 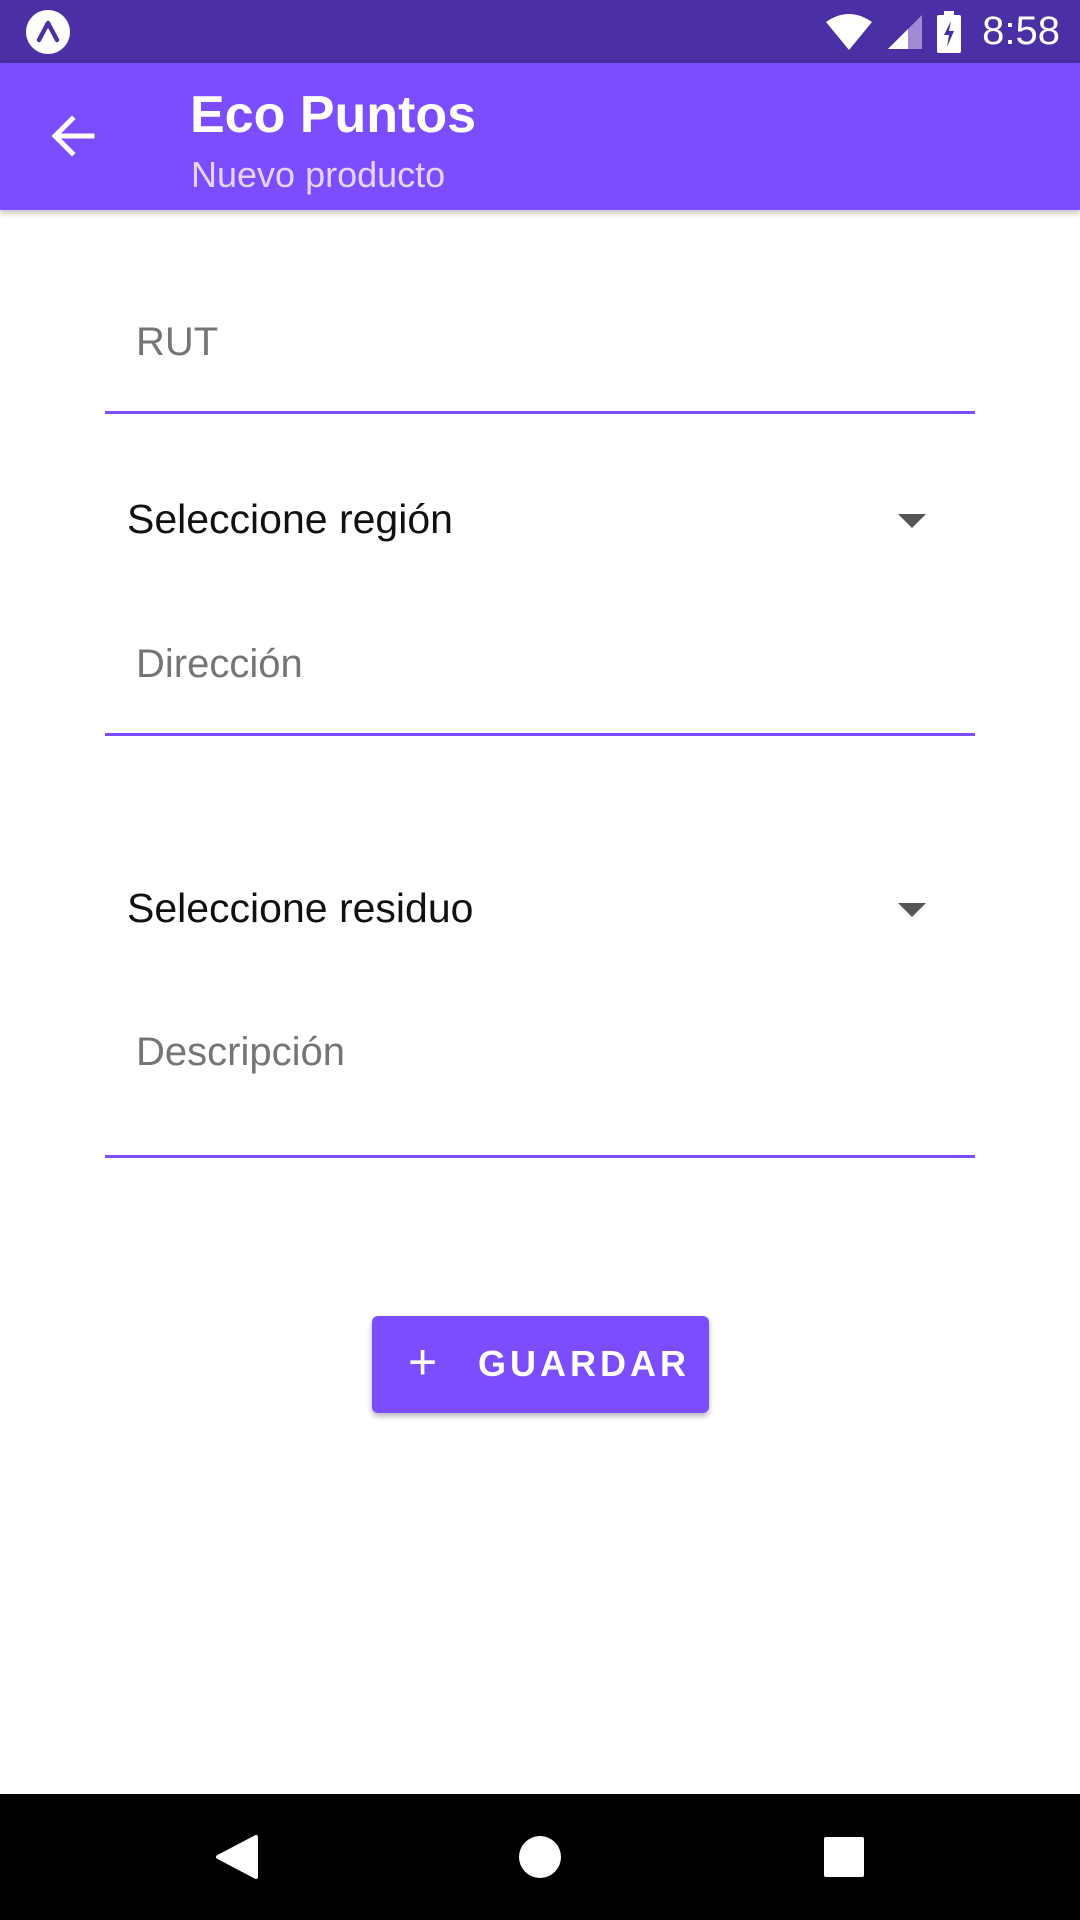 What do you see at coordinates (240, 1052) in the screenshot?
I see `descripcion-placeholder: Descripción` at bounding box center [240, 1052].